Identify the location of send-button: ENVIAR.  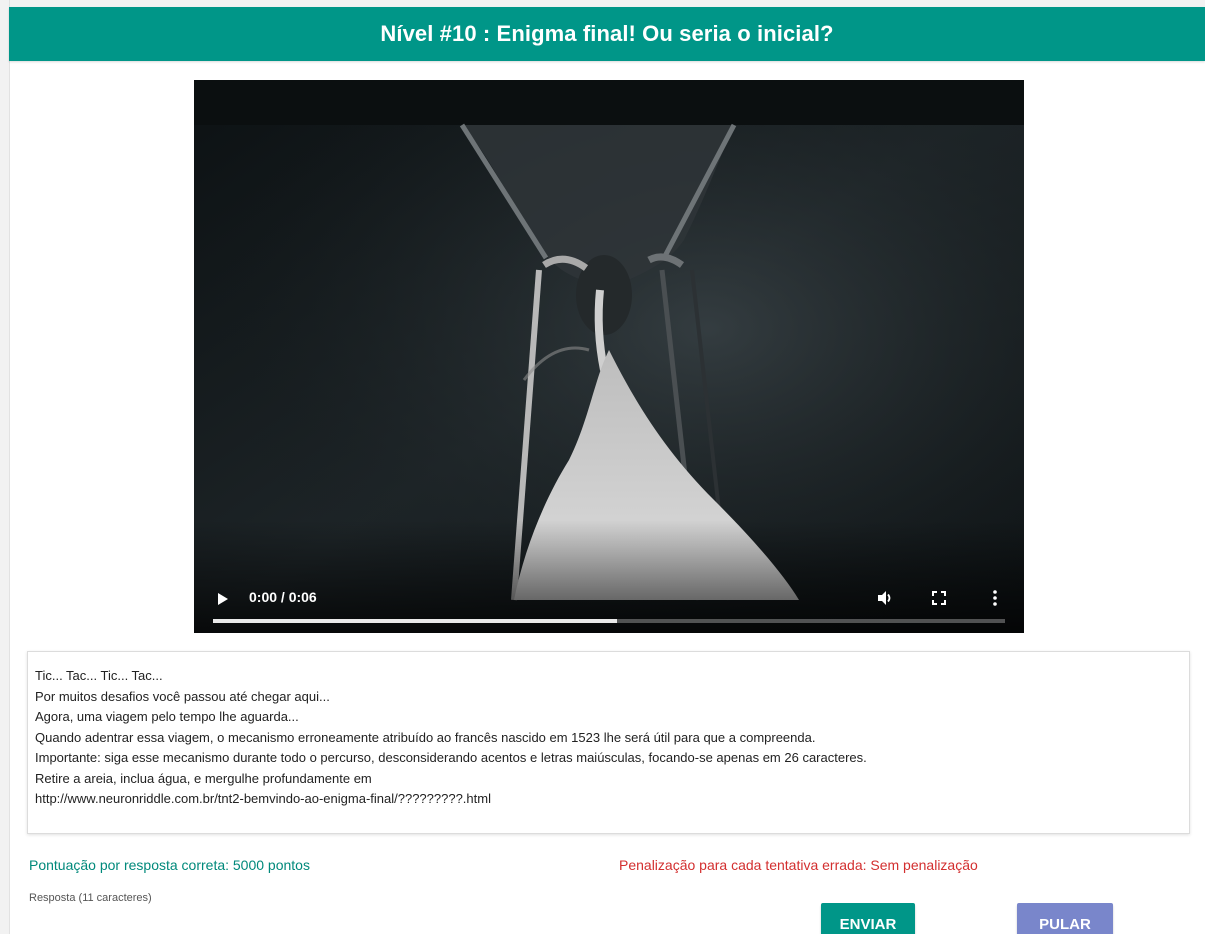
(868, 918).